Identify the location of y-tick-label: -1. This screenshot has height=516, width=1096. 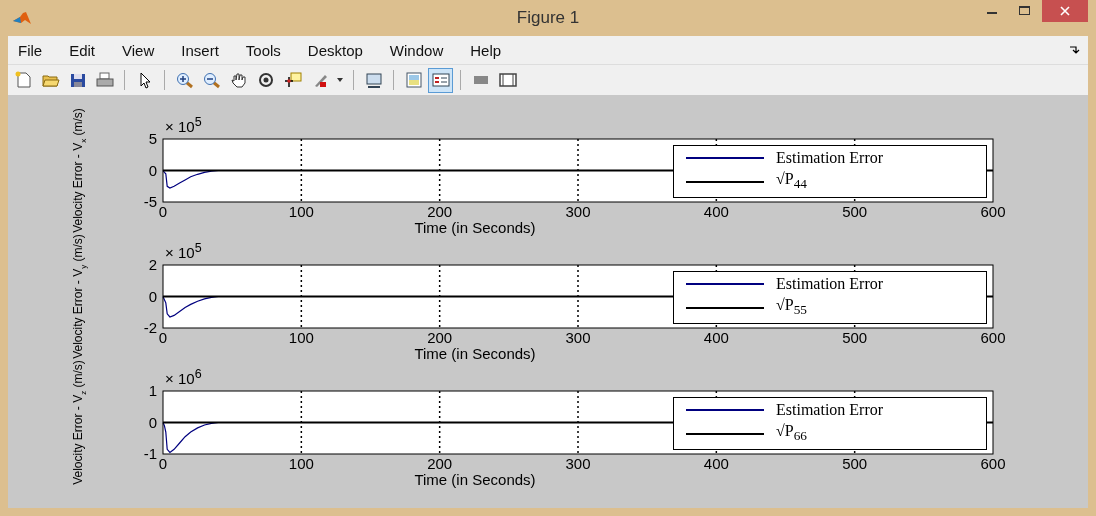
(150, 453).